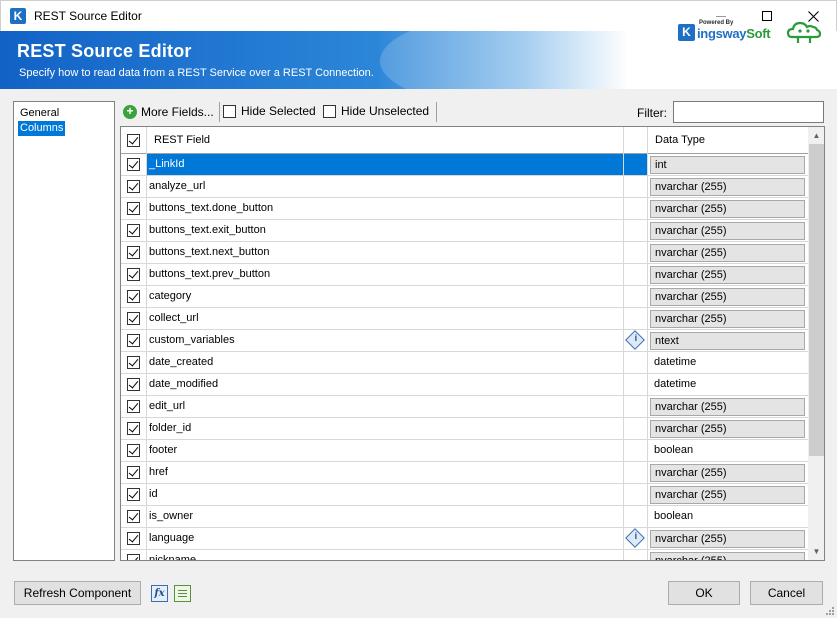  I want to click on nav-item-general: General, so click(39, 113).